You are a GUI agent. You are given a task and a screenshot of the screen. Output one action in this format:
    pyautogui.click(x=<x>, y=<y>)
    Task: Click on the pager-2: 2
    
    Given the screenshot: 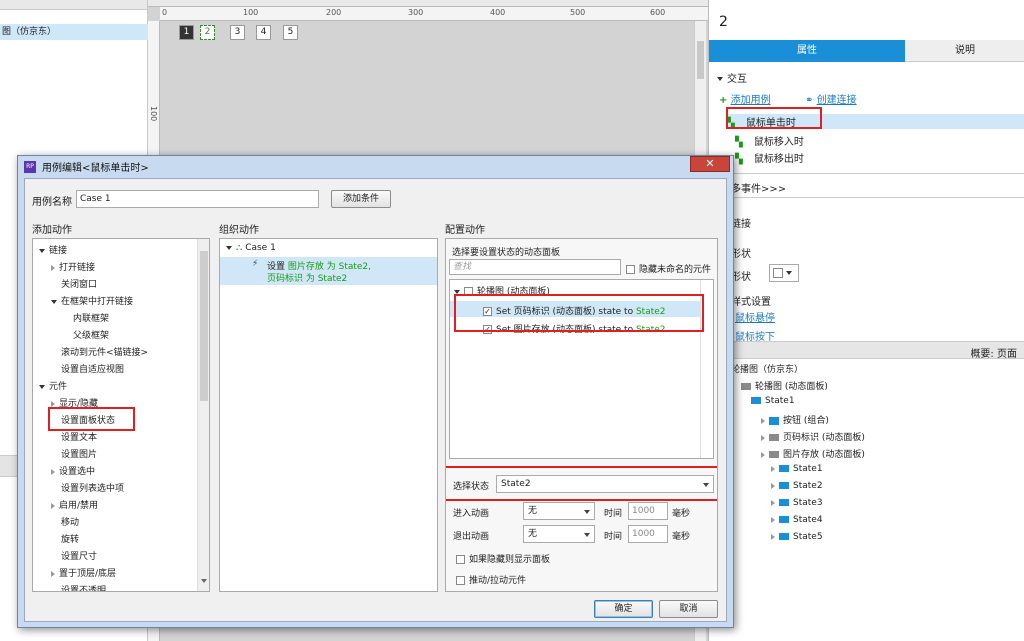 What is the action you would take?
    pyautogui.click(x=207, y=32)
    